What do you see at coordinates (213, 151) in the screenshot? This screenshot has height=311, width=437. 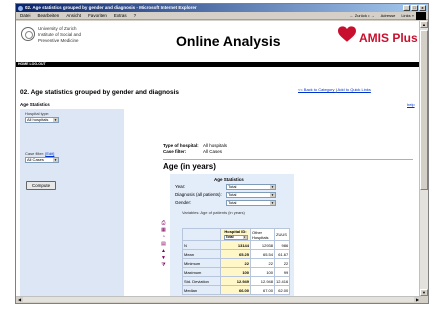 I see `case-filter-value: All Cases` at bounding box center [213, 151].